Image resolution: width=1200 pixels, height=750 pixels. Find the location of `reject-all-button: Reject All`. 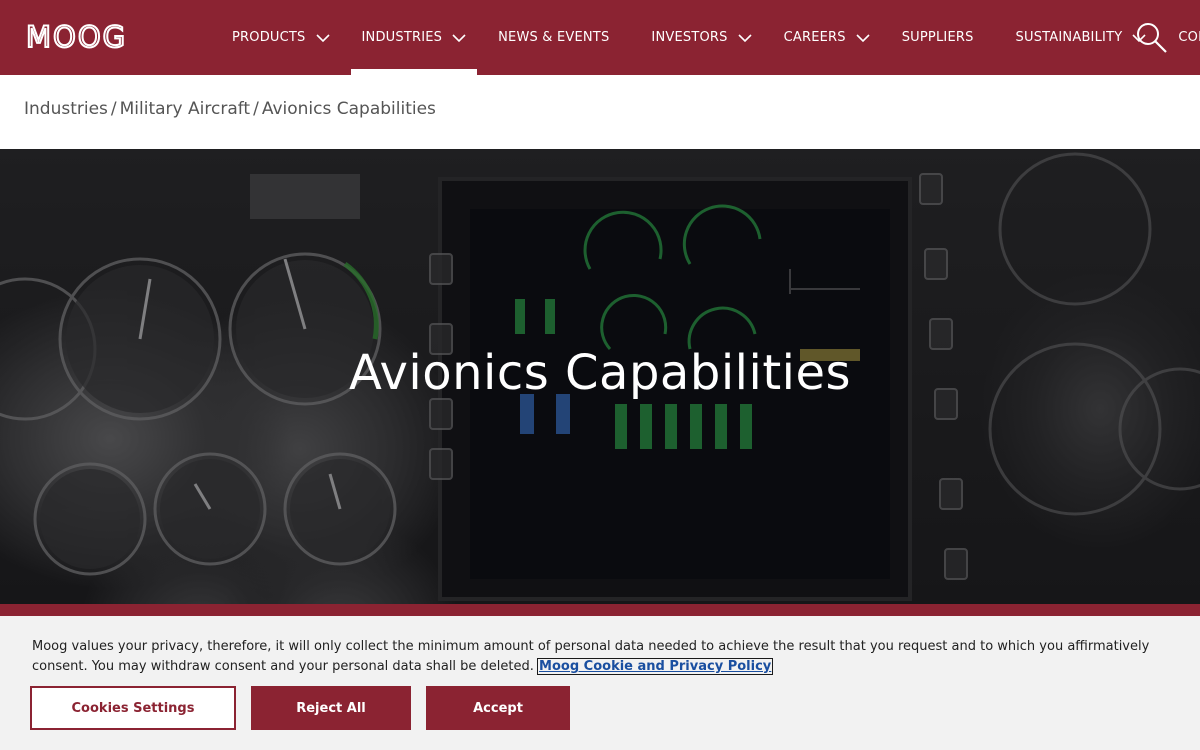

reject-all-button: Reject All is located at coordinates (331, 708).